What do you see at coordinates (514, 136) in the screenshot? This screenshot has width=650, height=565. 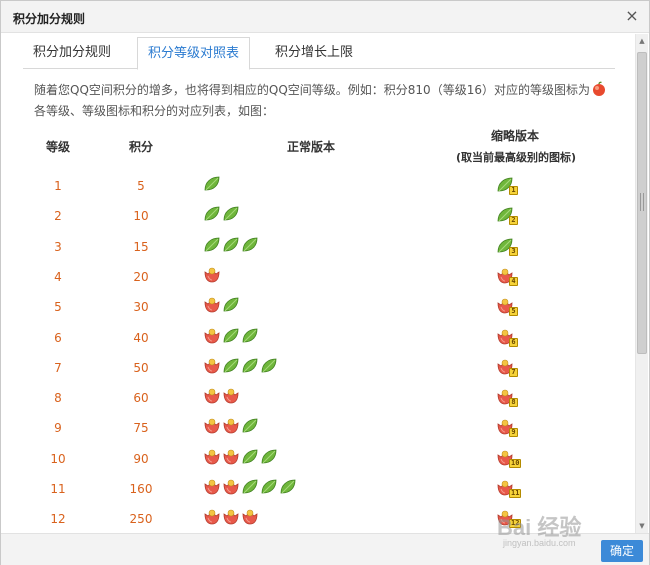 I see `header-short-version: 缩略版本` at bounding box center [514, 136].